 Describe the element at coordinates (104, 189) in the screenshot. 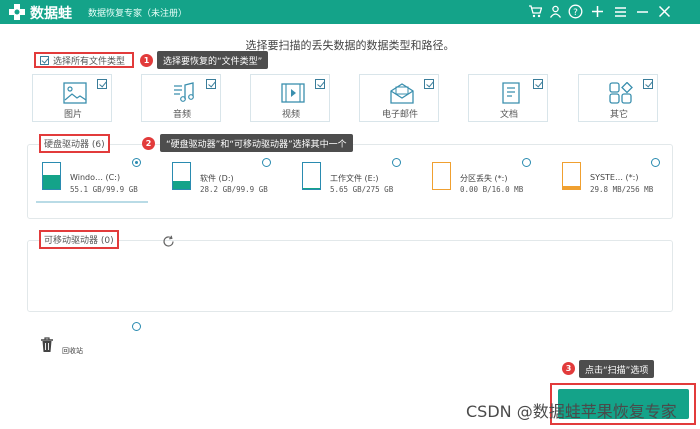

I see `drive-size: 55.1 GB/99.9 GB` at that location.